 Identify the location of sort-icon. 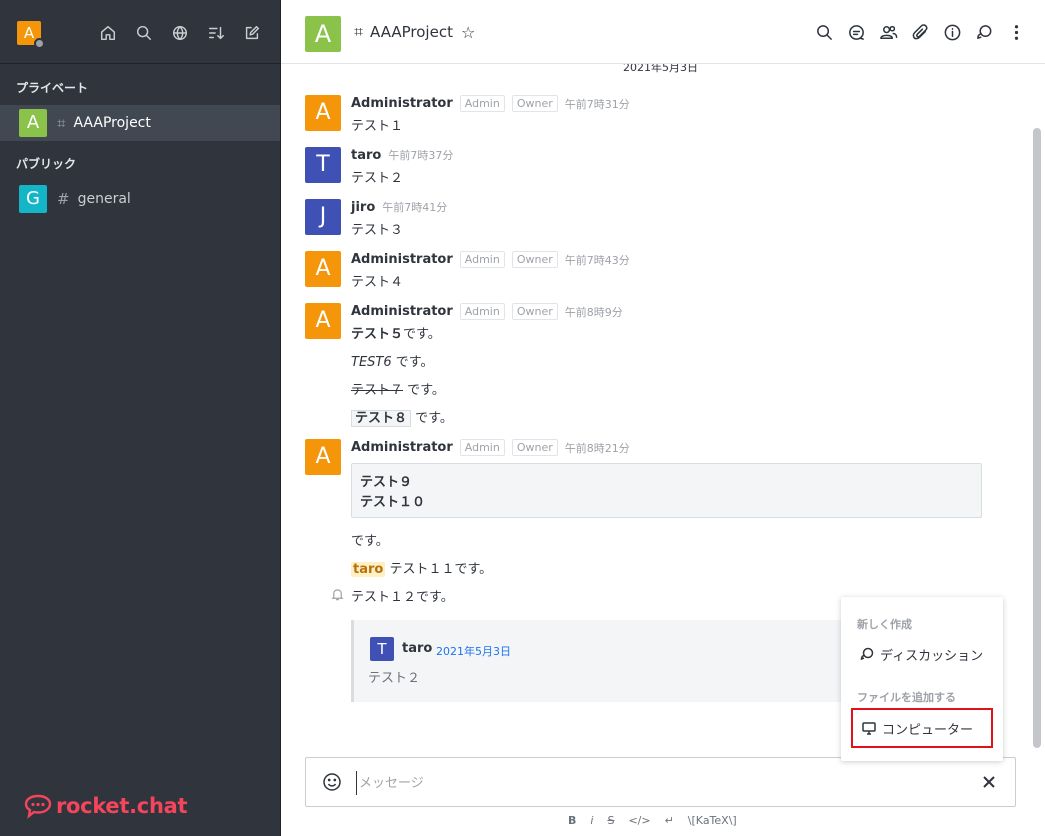
(216, 33).